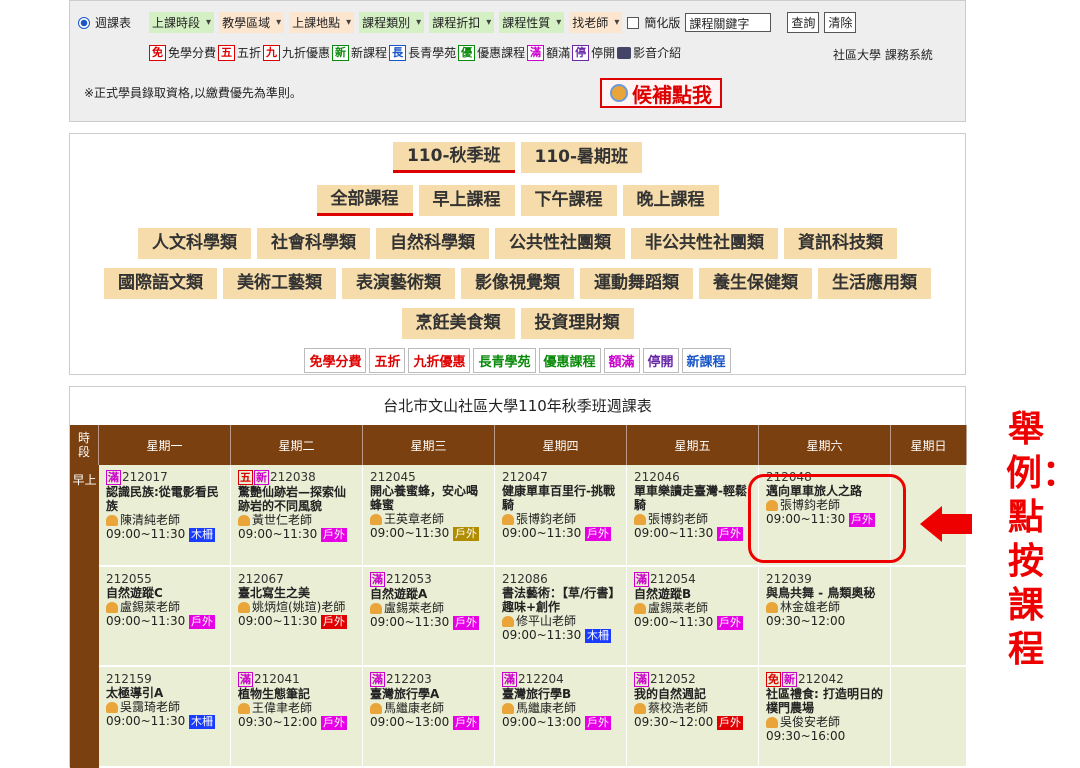  What do you see at coordinates (296, 593) in the screenshot?
I see `course-name: 臺北寫生之美` at bounding box center [296, 593].